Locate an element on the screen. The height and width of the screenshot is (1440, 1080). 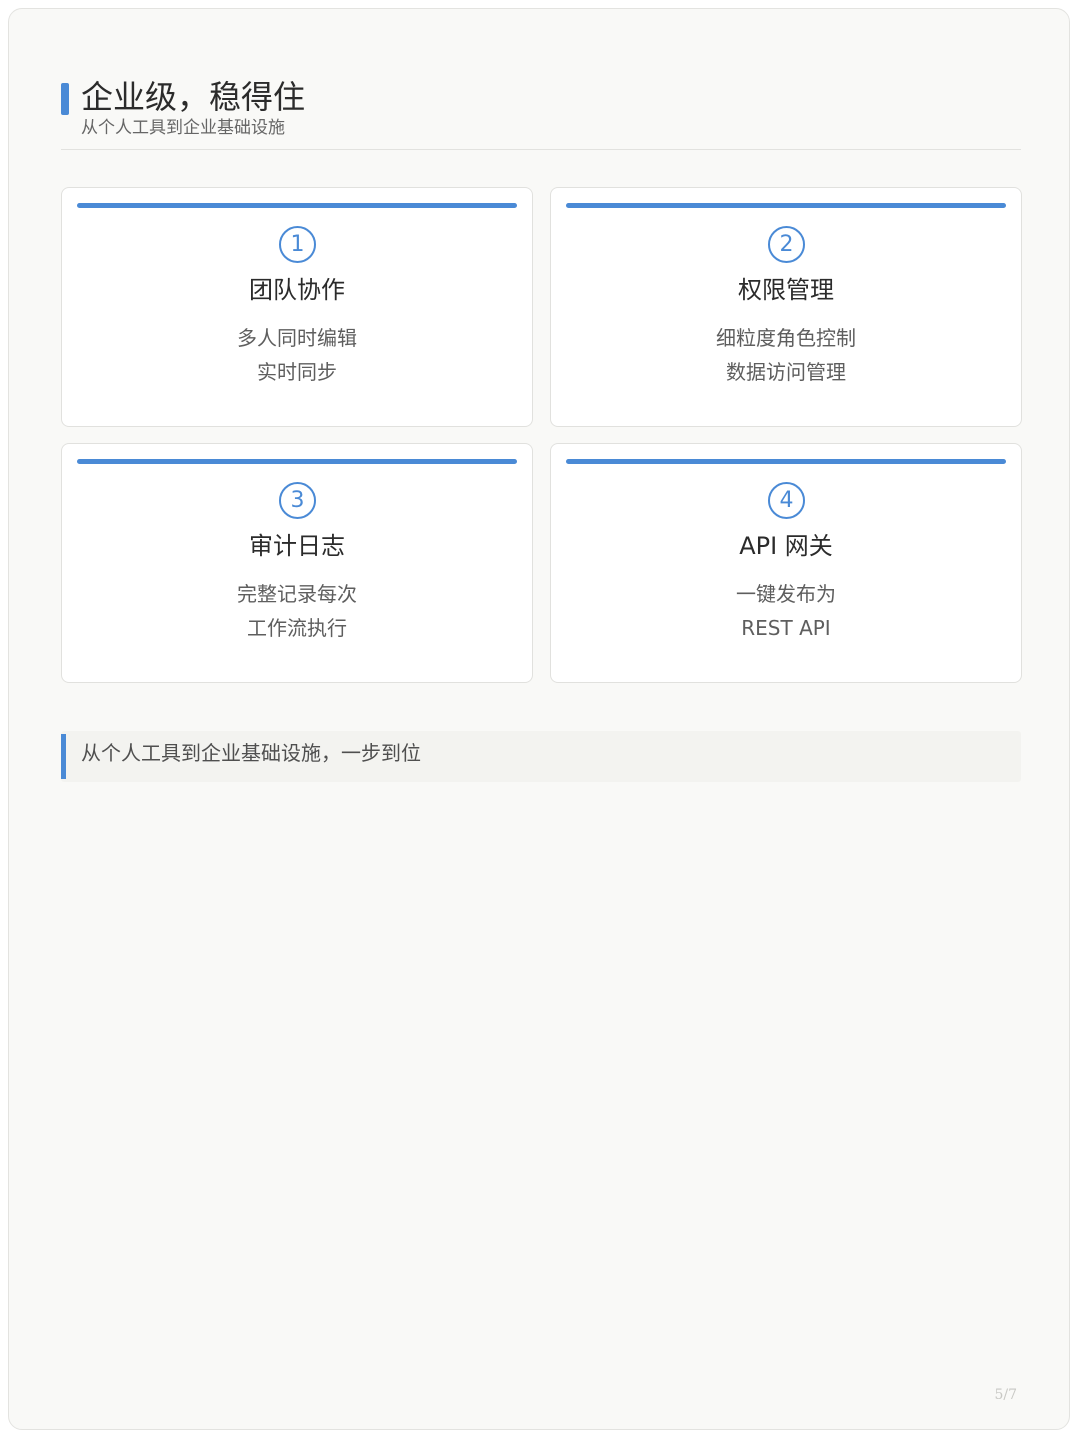
card-number-badge: 2 is located at coordinates (786, 244).